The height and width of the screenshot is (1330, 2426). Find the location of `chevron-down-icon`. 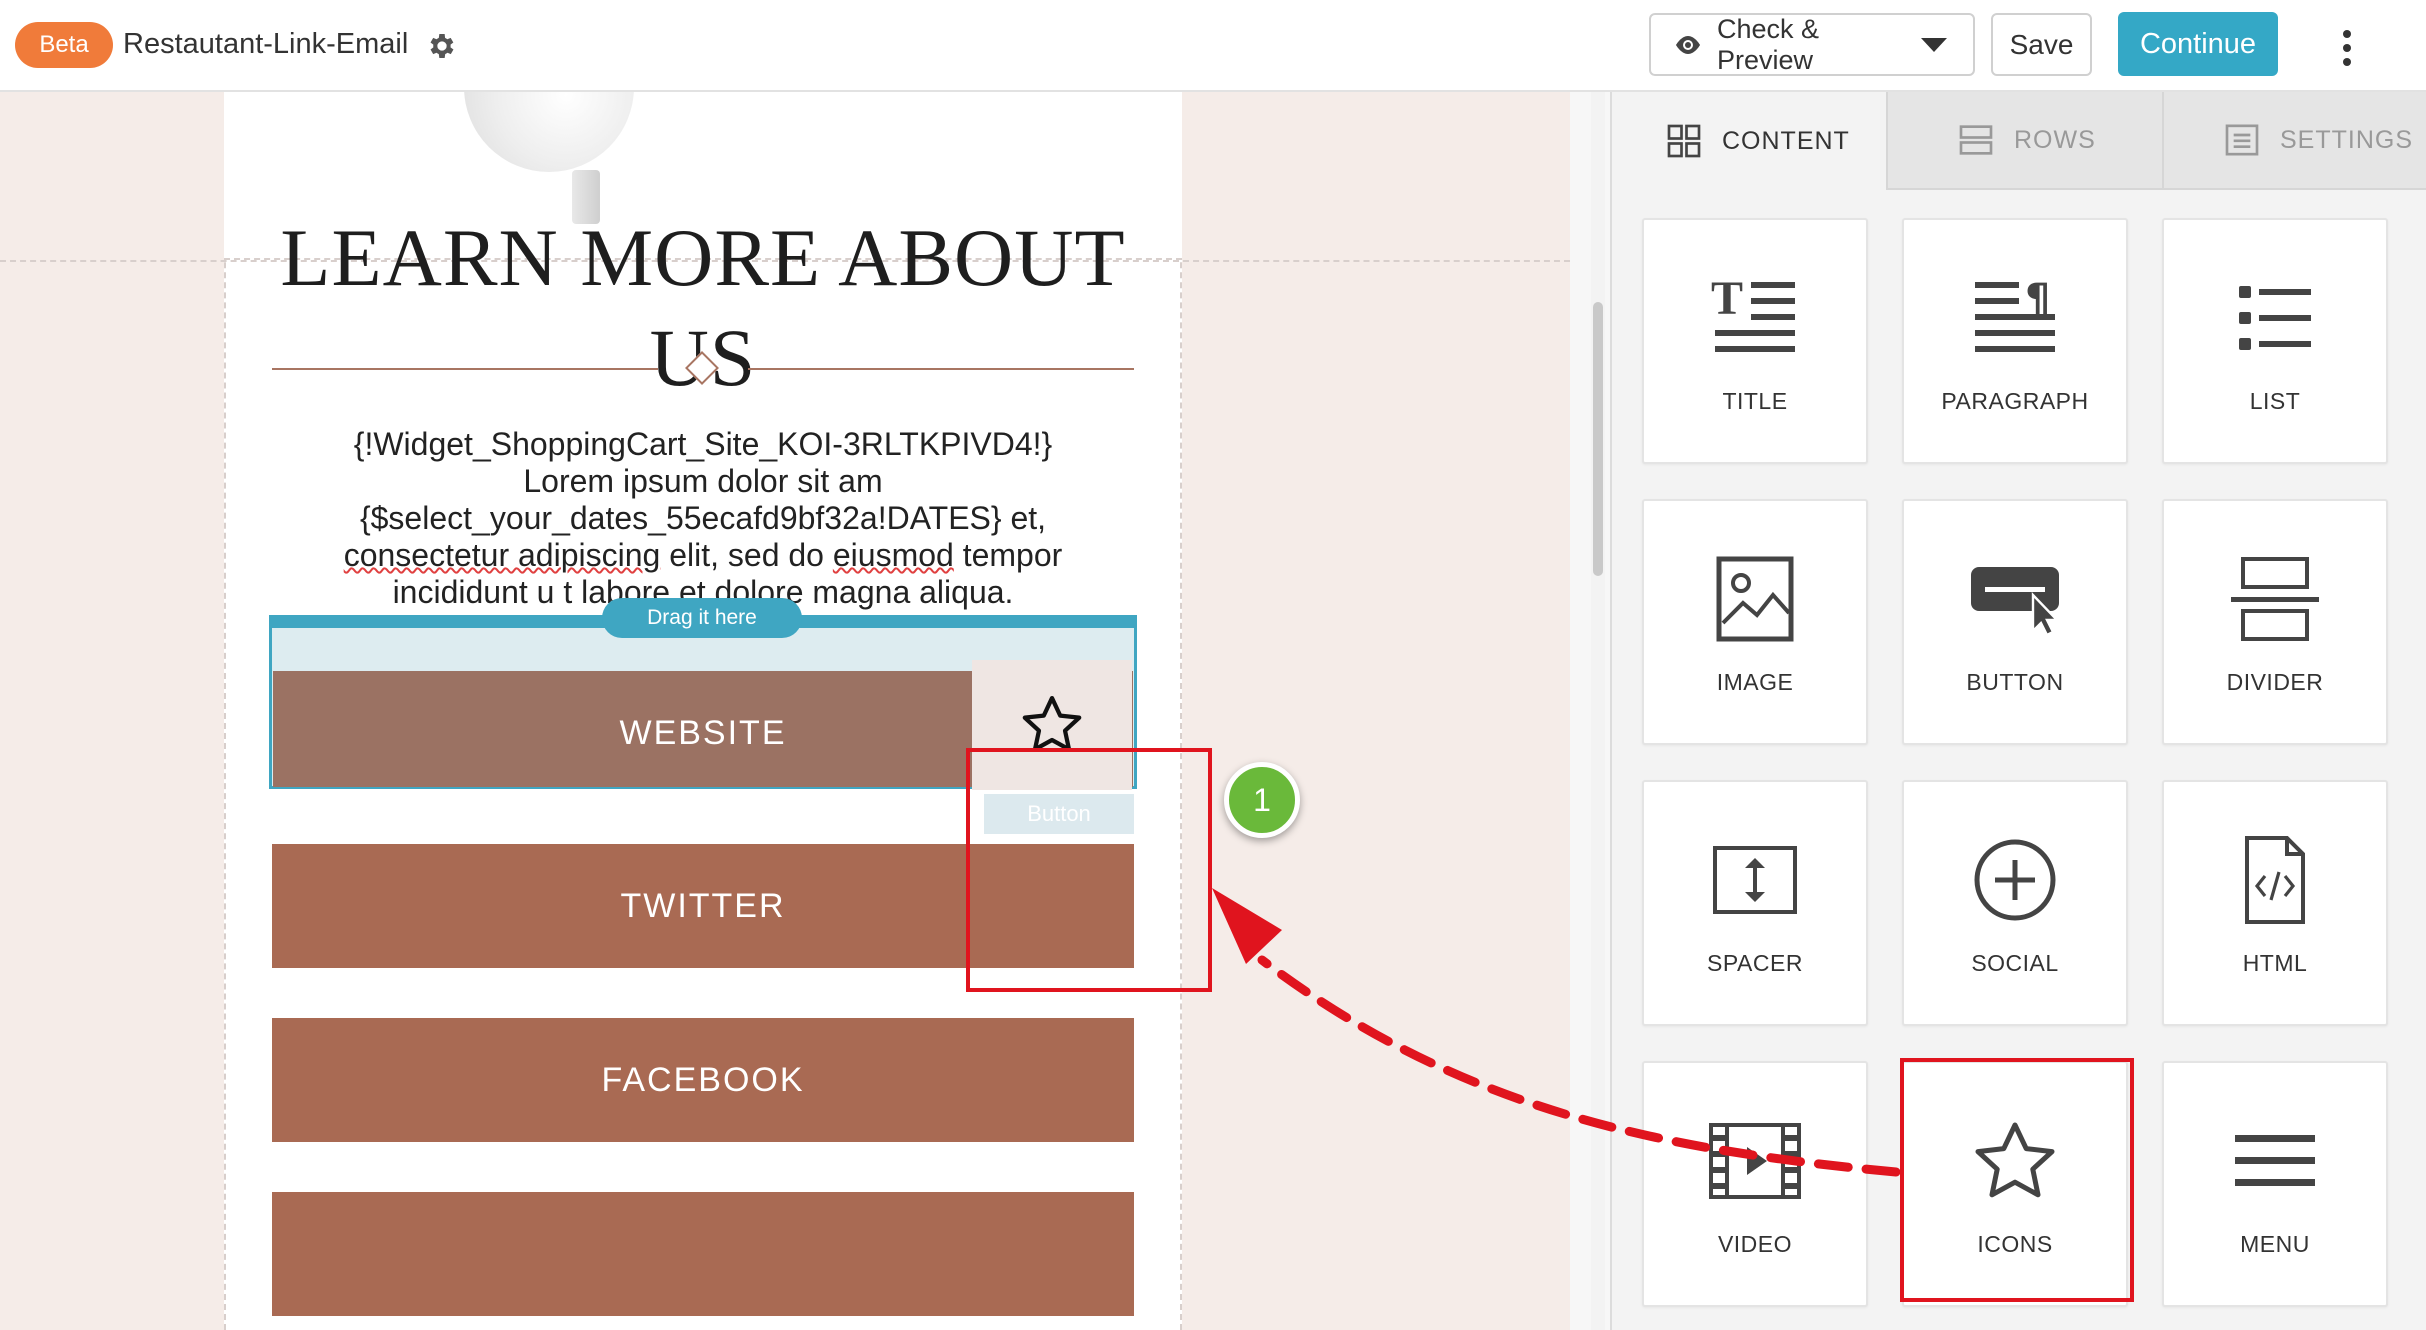

chevron-down-icon is located at coordinates (1934, 44).